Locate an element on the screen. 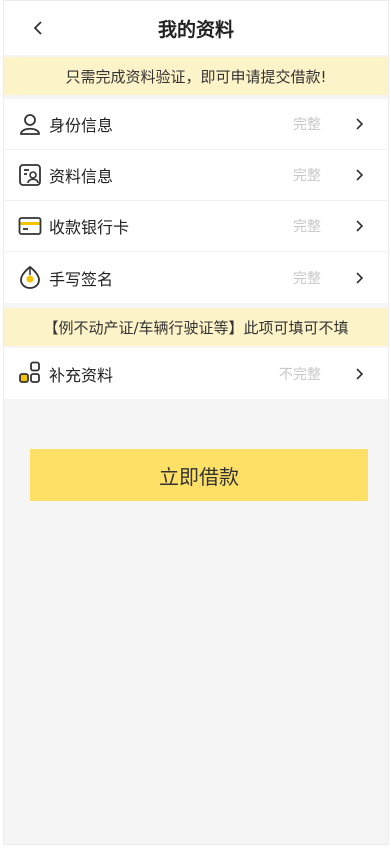 The image size is (391, 849). user-icon is located at coordinates (30, 124).